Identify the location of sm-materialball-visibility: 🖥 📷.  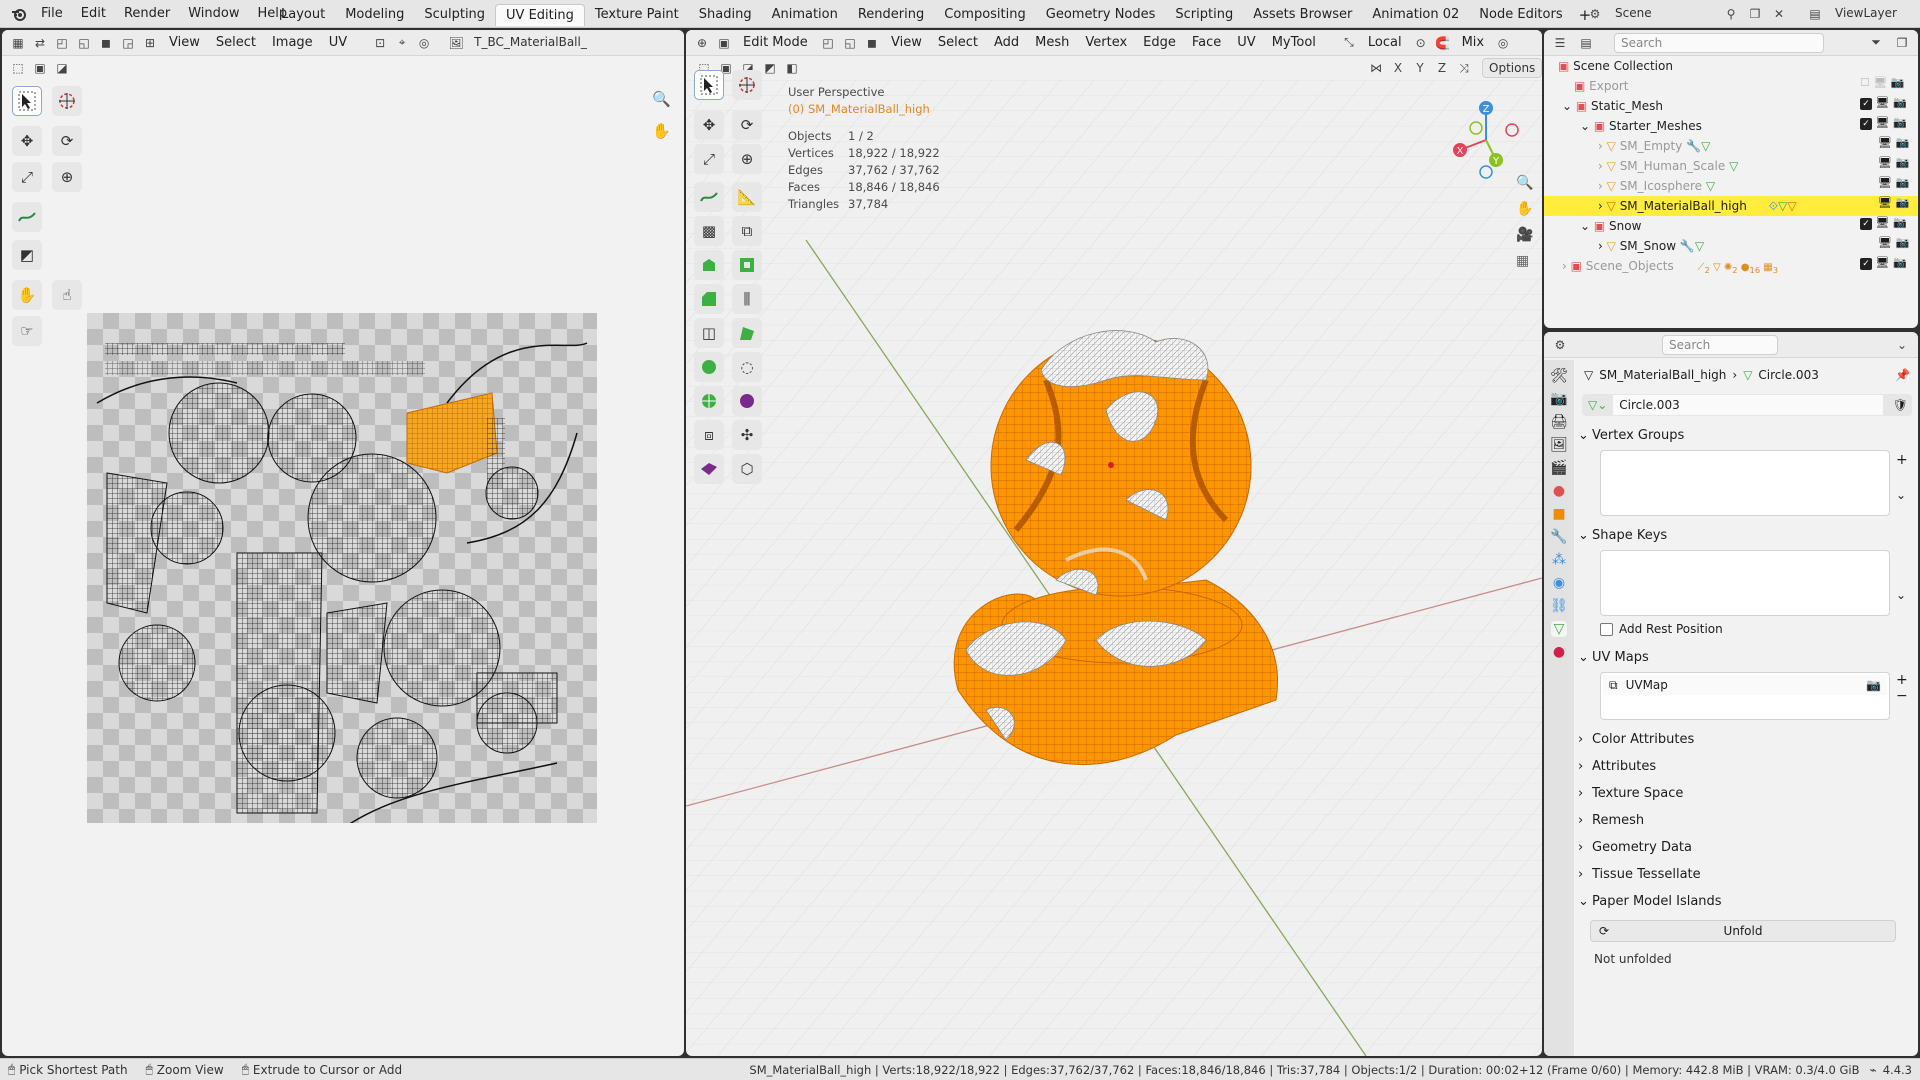
(1888, 206).